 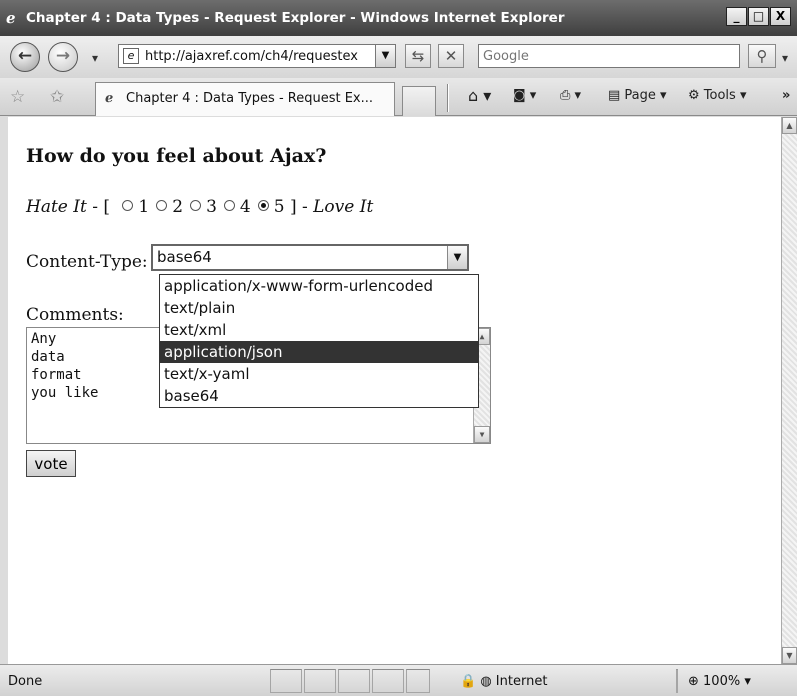 What do you see at coordinates (319, 308) in the screenshot?
I see `dropdown-option: text/plain` at bounding box center [319, 308].